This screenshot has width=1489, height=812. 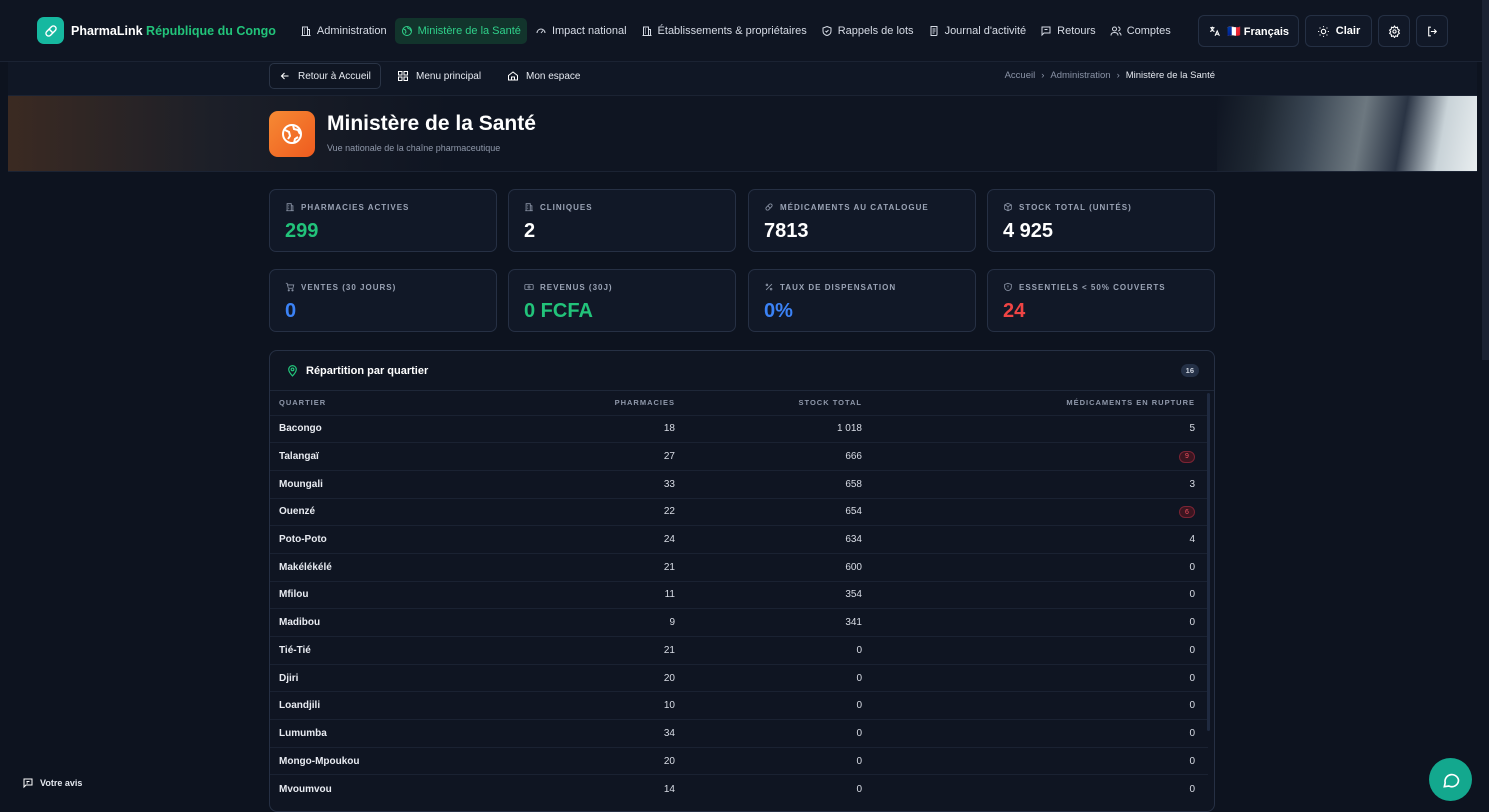 What do you see at coordinates (1008, 207) in the screenshot?
I see `boxes-icon` at bounding box center [1008, 207].